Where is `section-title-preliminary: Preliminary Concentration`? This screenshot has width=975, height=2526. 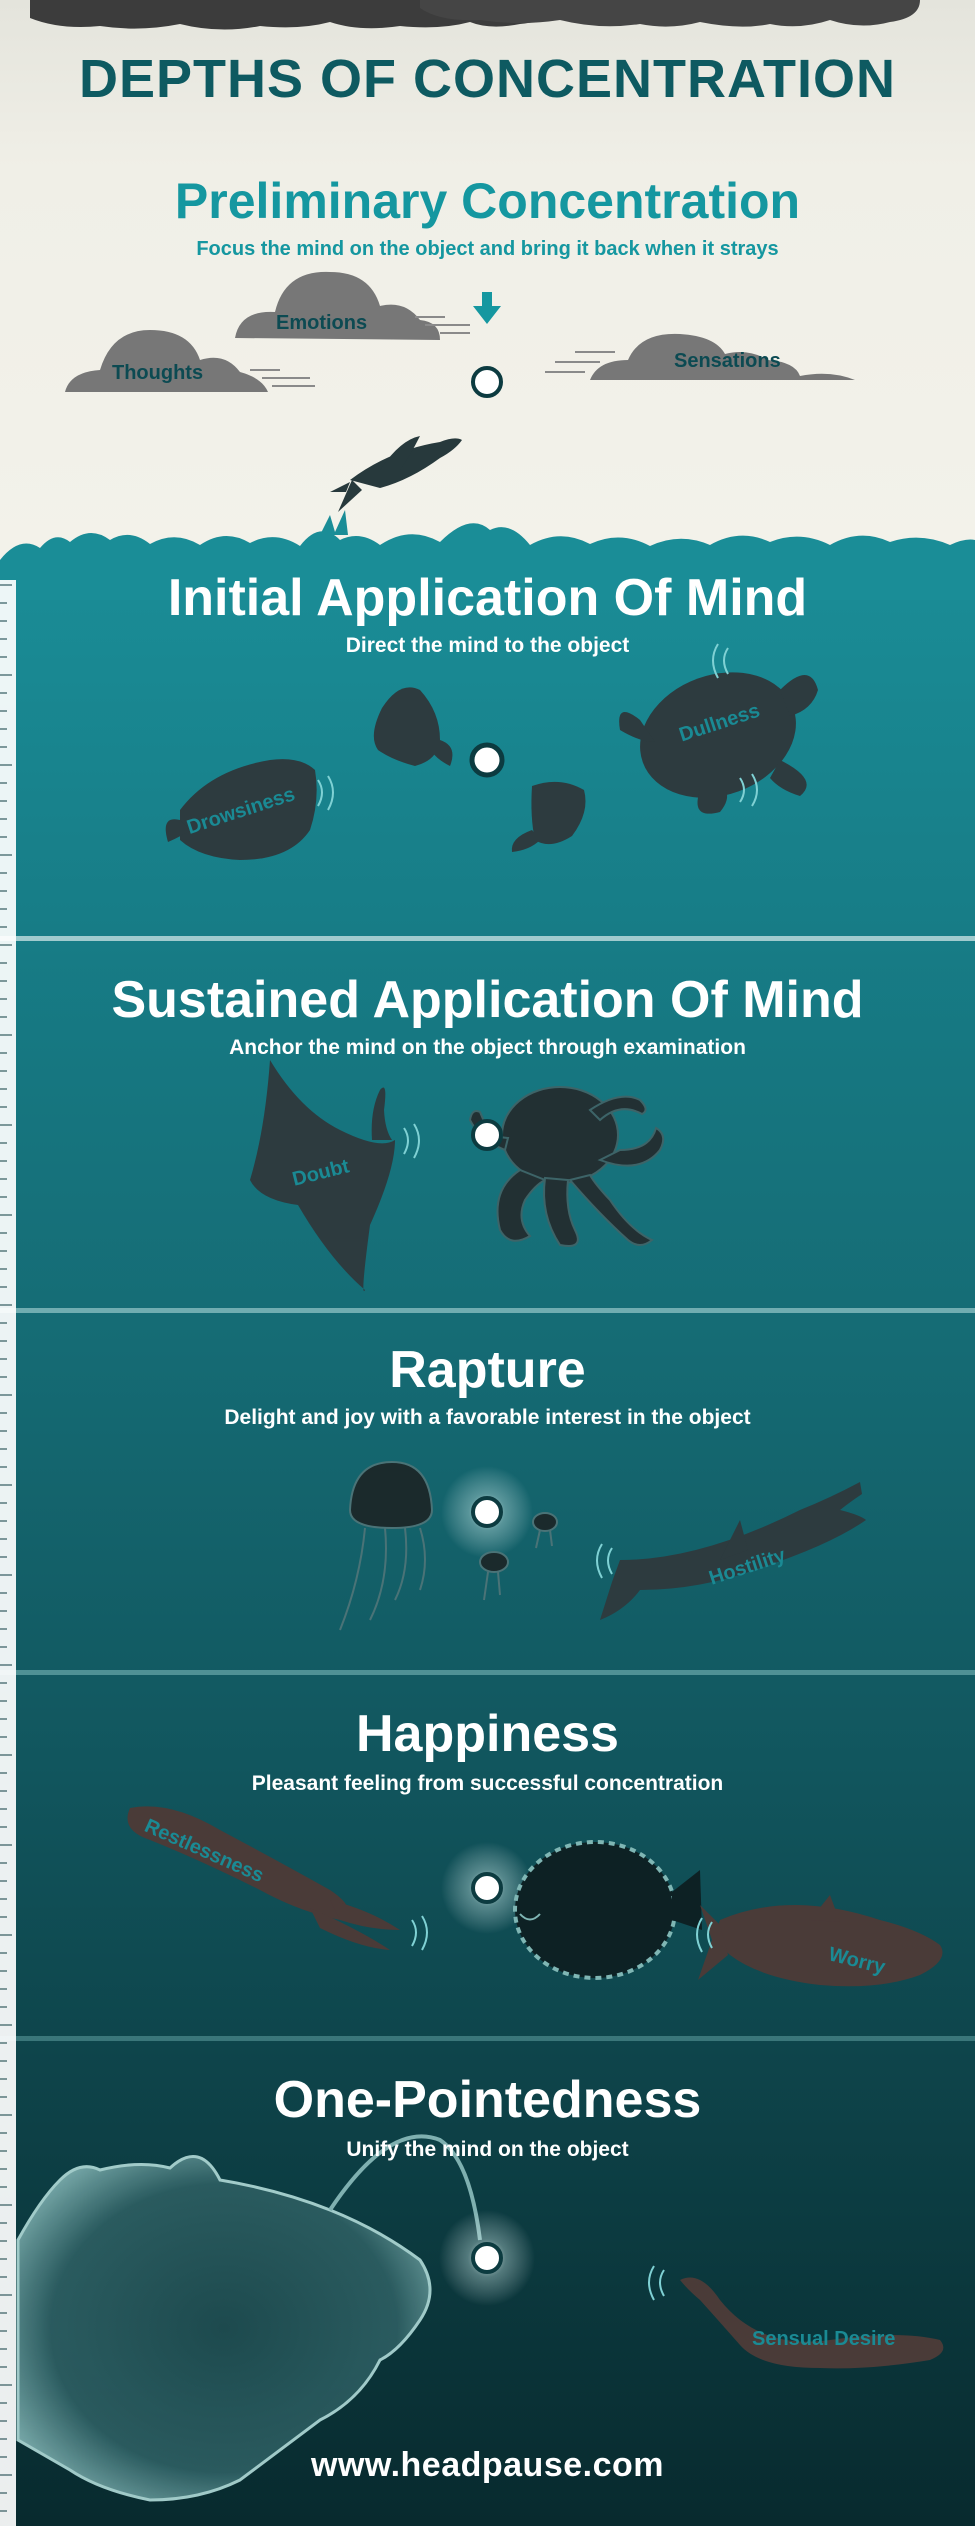
section-title-preliminary: Preliminary Concentration is located at coordinates (487, 201).